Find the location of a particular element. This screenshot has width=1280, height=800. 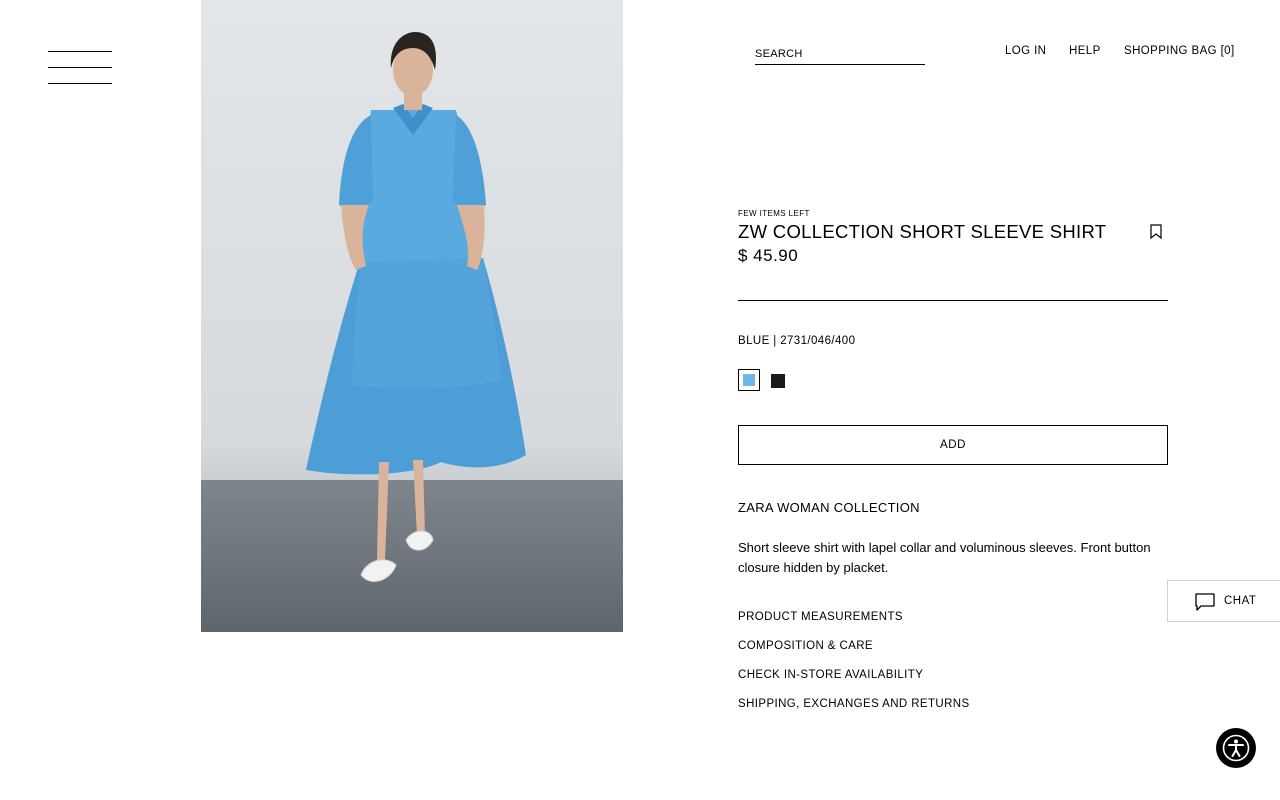

product-title: ZW COLLECTION SHORT SLEEVE SHIRT is located at coordinates (922, 231).